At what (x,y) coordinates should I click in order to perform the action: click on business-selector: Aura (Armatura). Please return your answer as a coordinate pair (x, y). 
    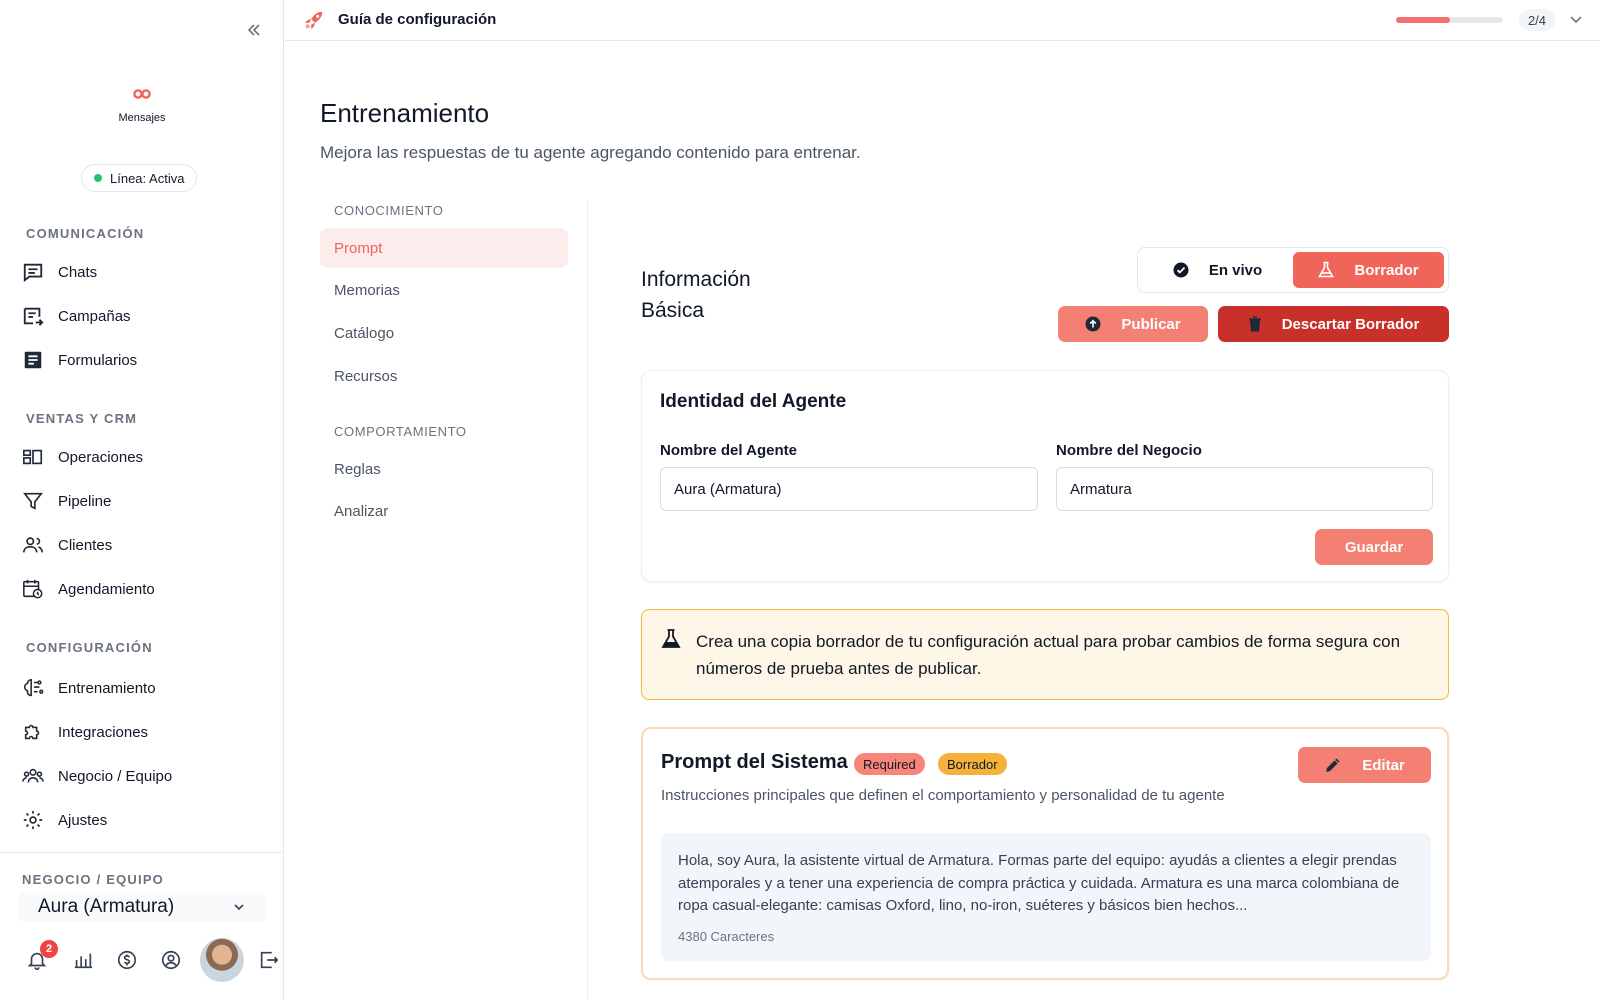
    Looking at the image, I should click on (142, 907).